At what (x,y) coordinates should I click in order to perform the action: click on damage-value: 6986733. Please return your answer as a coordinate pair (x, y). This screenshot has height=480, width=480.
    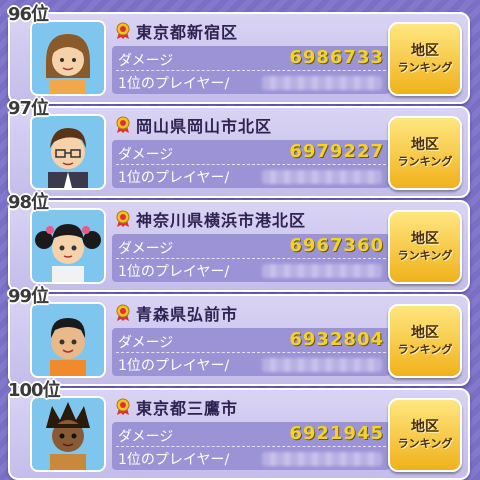
    Looking at the image, I should click on (336, 57).